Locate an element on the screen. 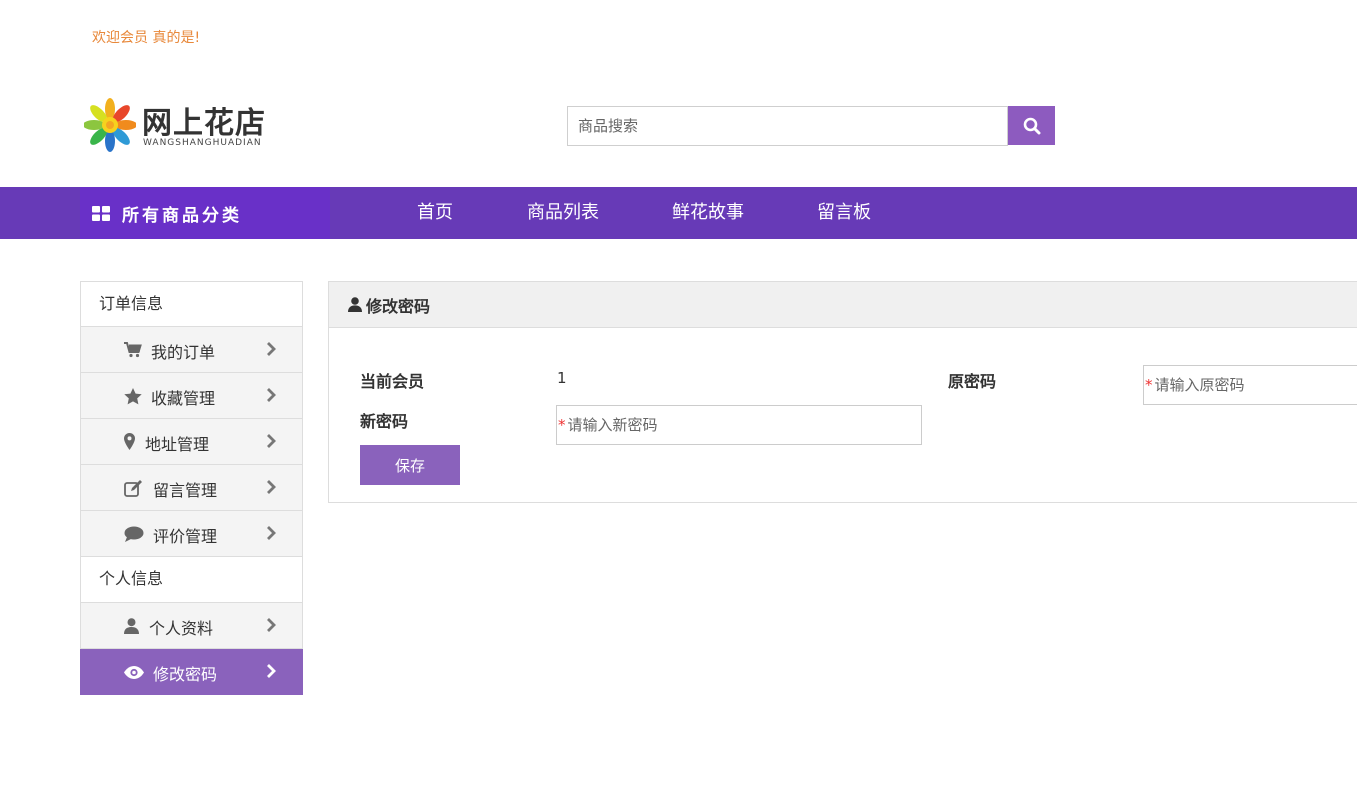 This screenshot has width=1357, height=789. cart-icon is located at coordinates (133, 350).